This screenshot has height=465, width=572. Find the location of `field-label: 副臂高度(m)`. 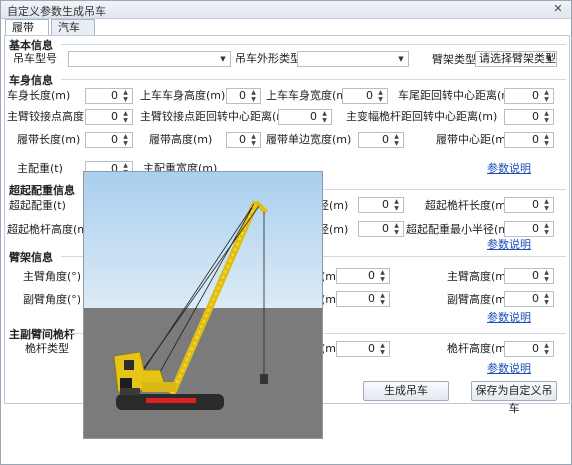

field-label: 副臂高度(m) is located at coordinates (479, 299).